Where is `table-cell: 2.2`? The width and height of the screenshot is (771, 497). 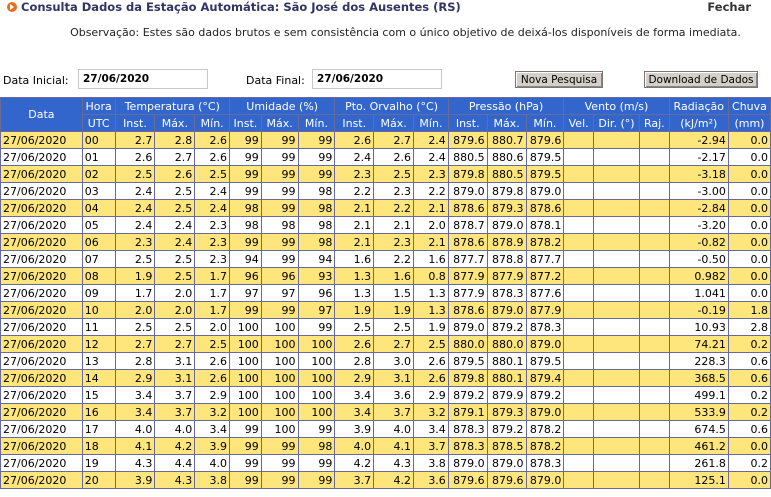
table-cell: 2.2 is located at coordinates (354, 191).